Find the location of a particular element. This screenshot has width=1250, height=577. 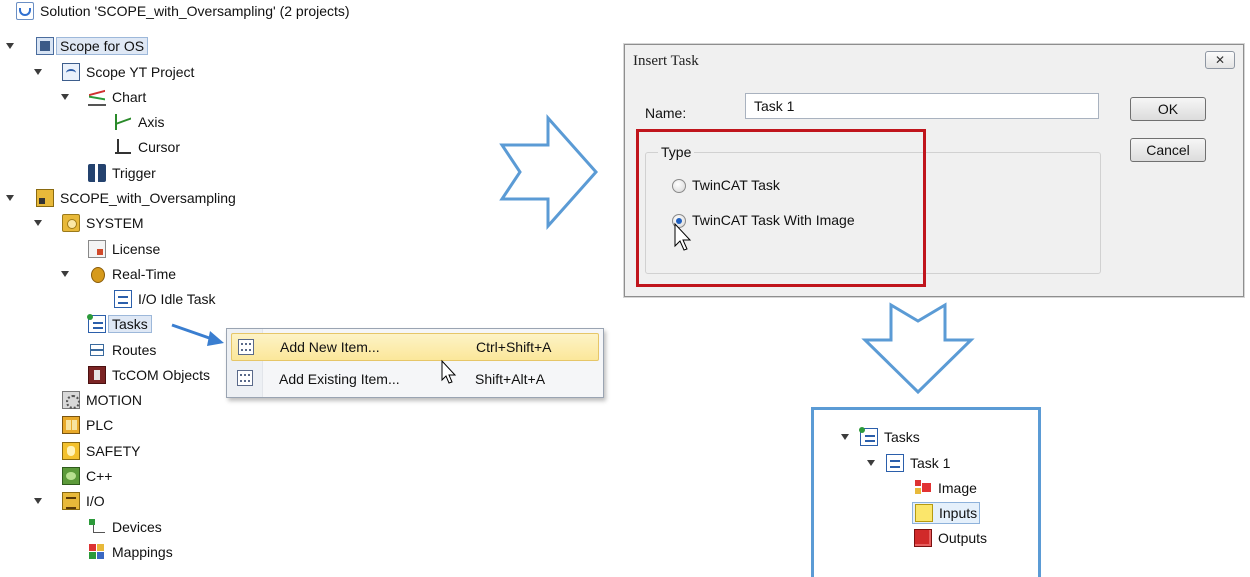

right-arrow-icon is located at coordinates (549, 172).